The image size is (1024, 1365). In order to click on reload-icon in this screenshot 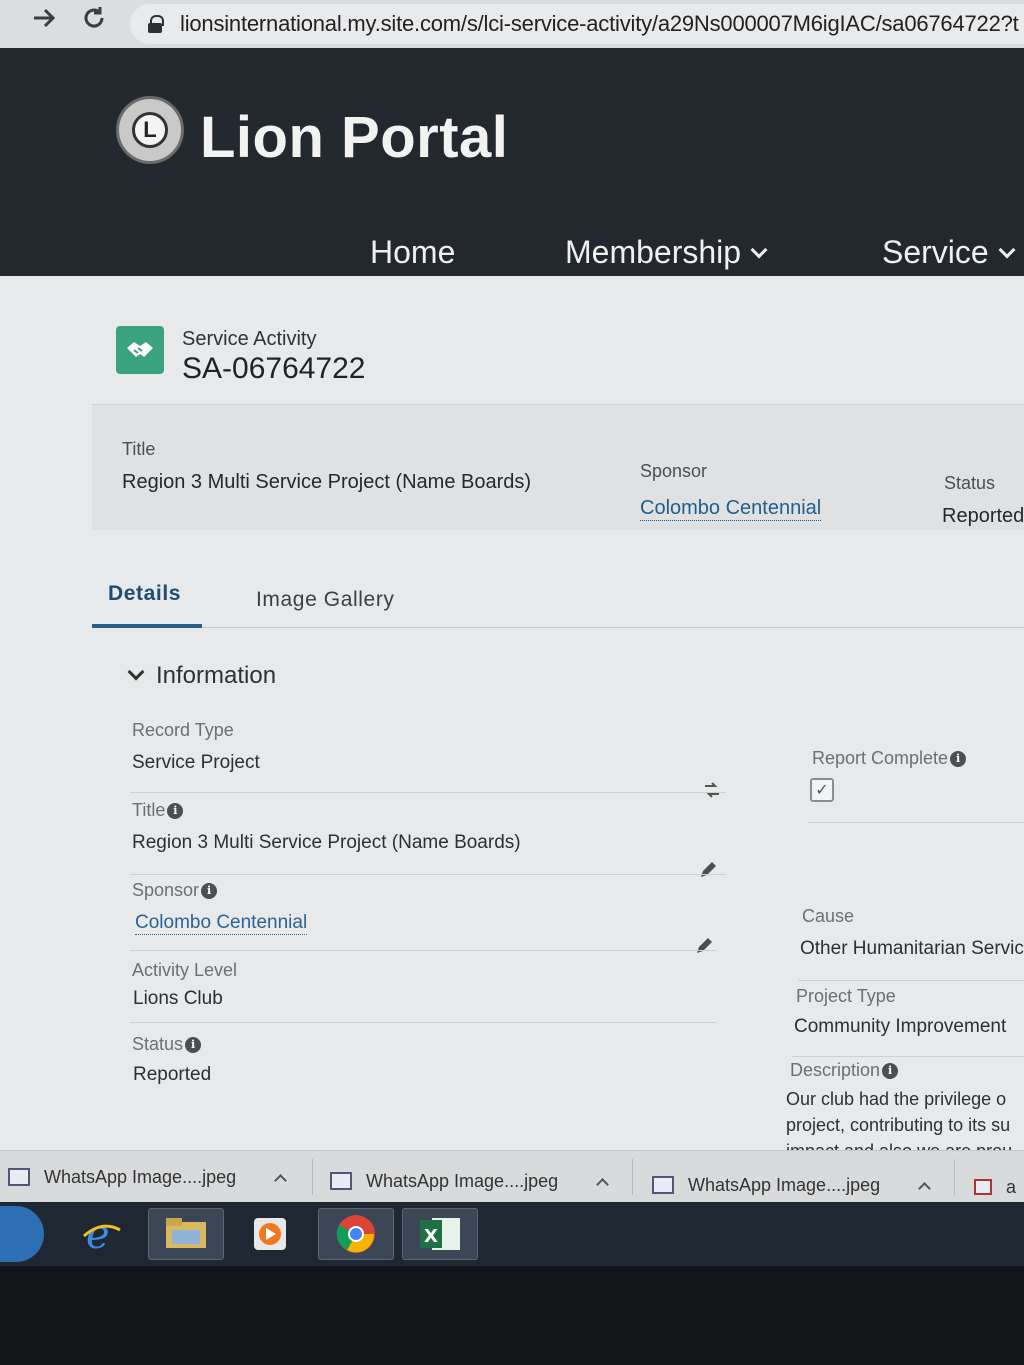, I will do `click(94, 18)`.